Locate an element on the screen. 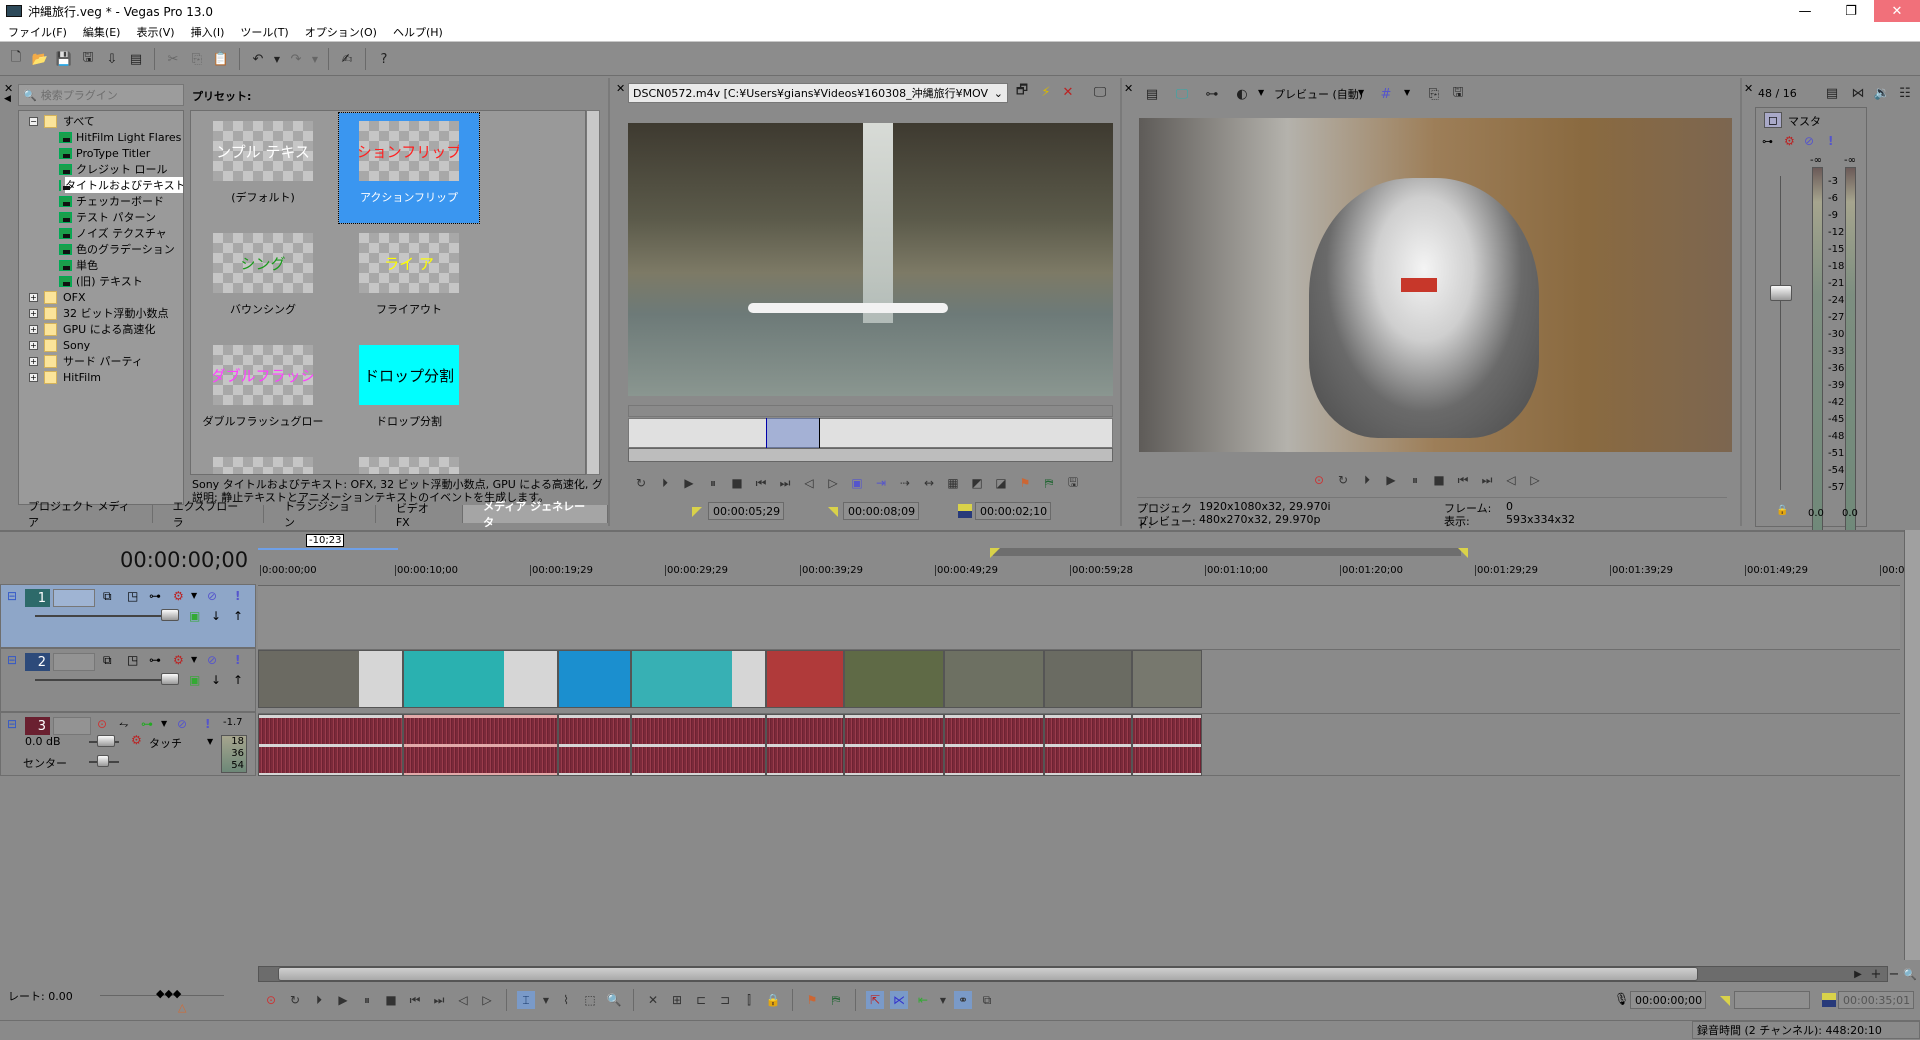  automation-mode: タッチ is located at coordinates (165, 743).